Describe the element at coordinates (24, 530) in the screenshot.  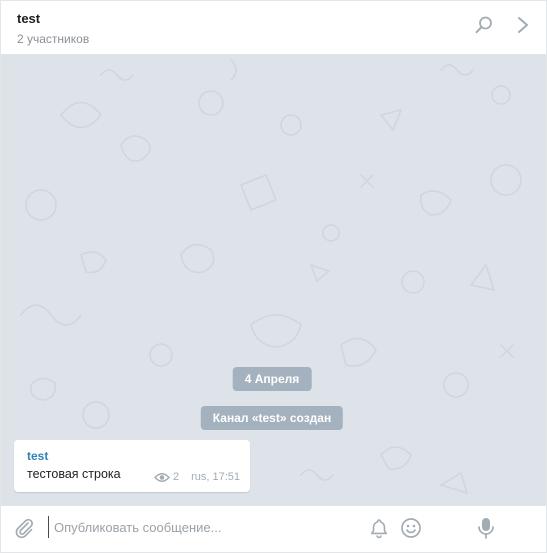
I see `paperclip-icon` at that location.